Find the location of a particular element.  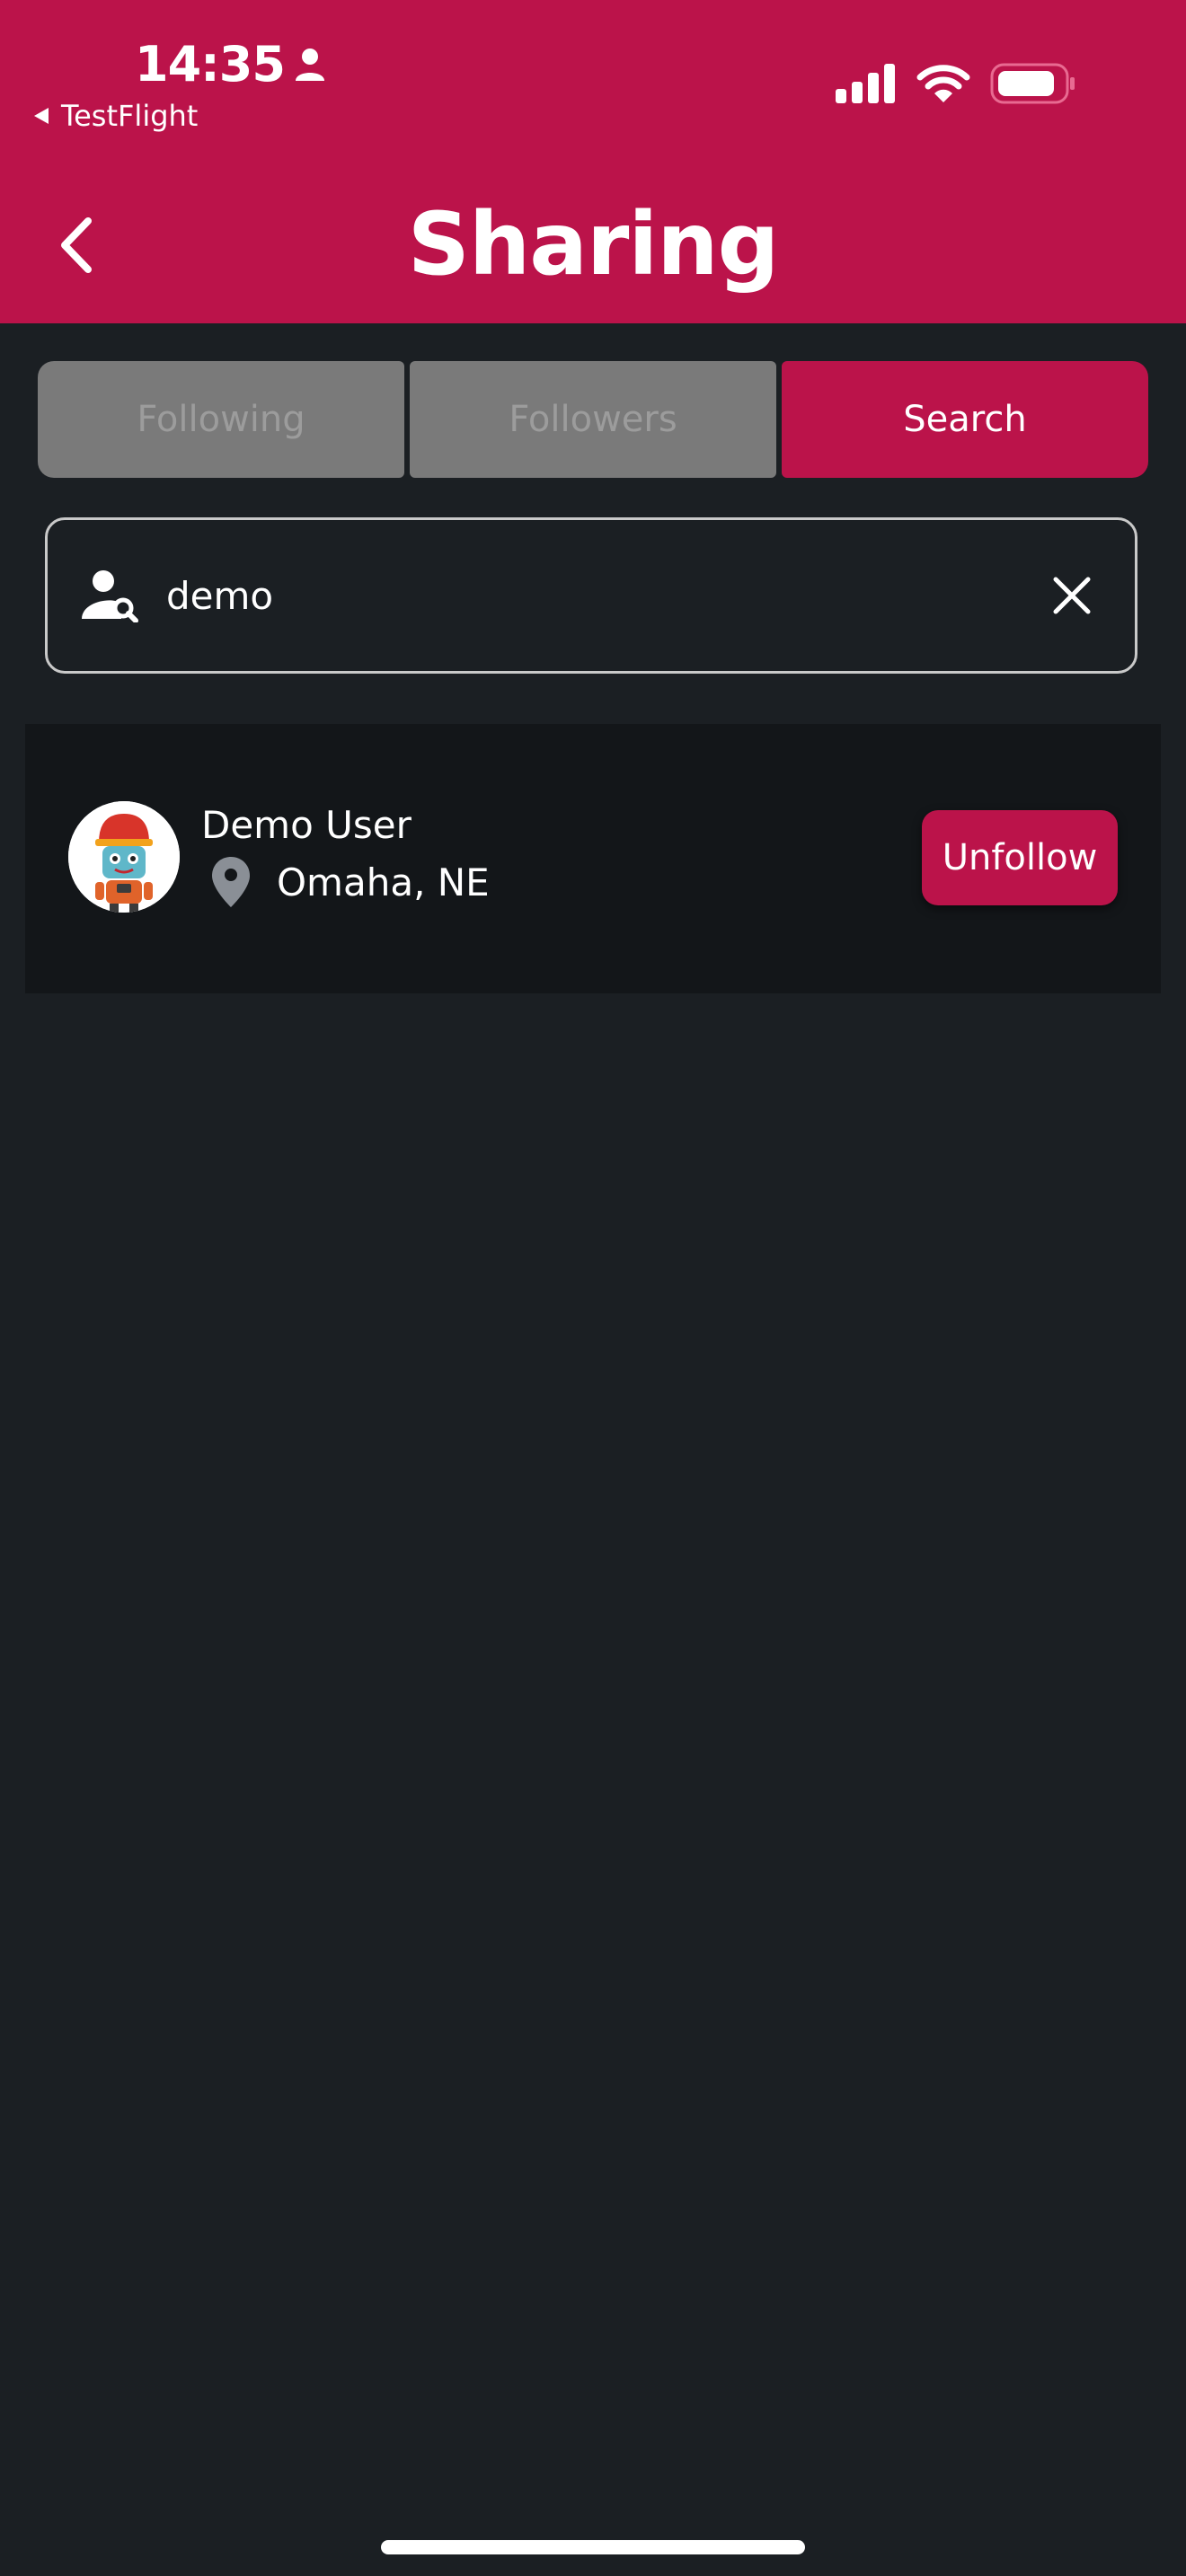

status-back-link: TestFlight is located at coordinates (115, 116).